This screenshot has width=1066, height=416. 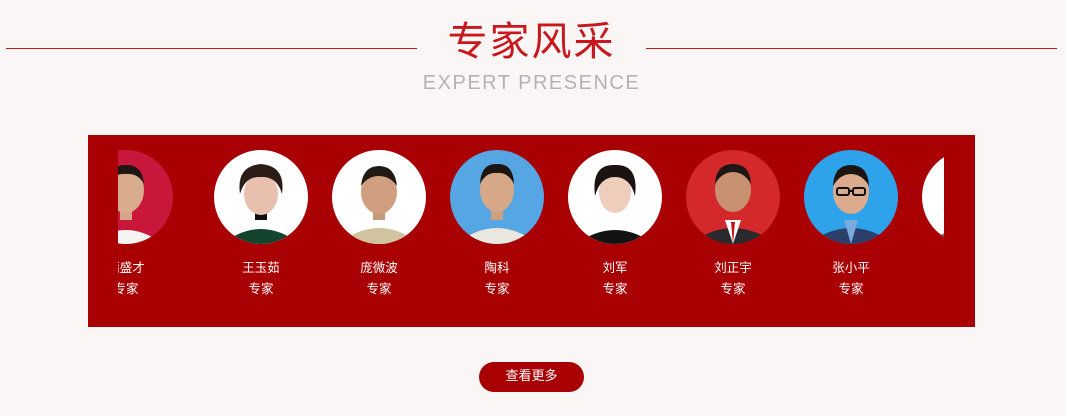 I want to click on expert-name: 刘军, so click(x=615, y=268).